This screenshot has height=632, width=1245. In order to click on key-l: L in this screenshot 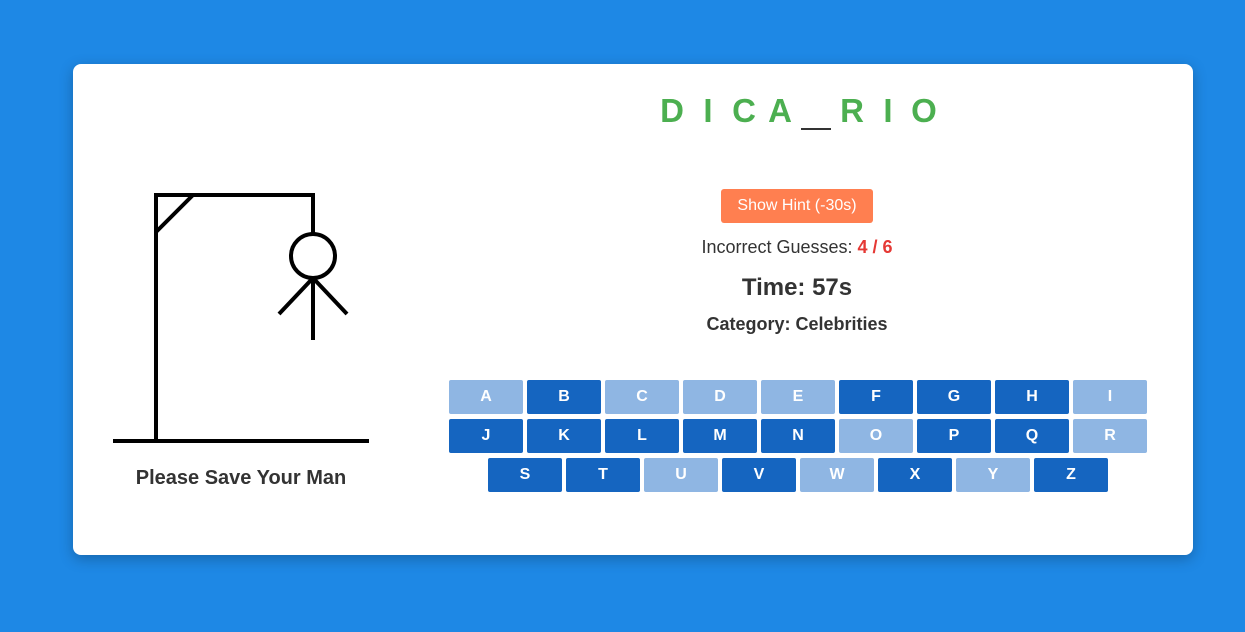, I will do `click(642, 436)`.